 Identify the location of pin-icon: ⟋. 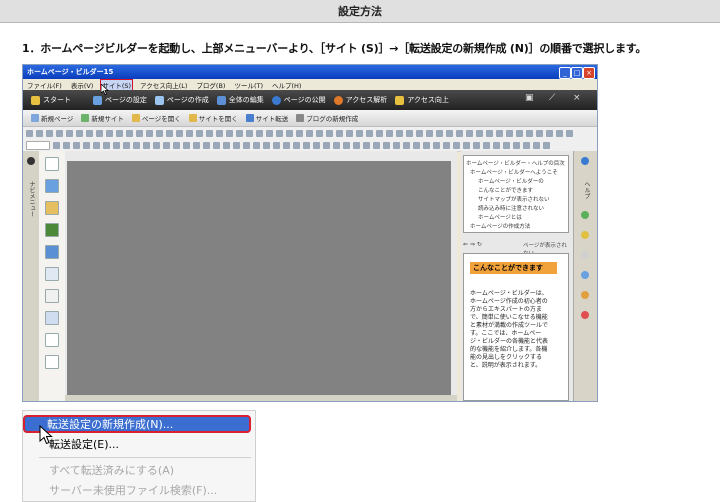
(552, 98).